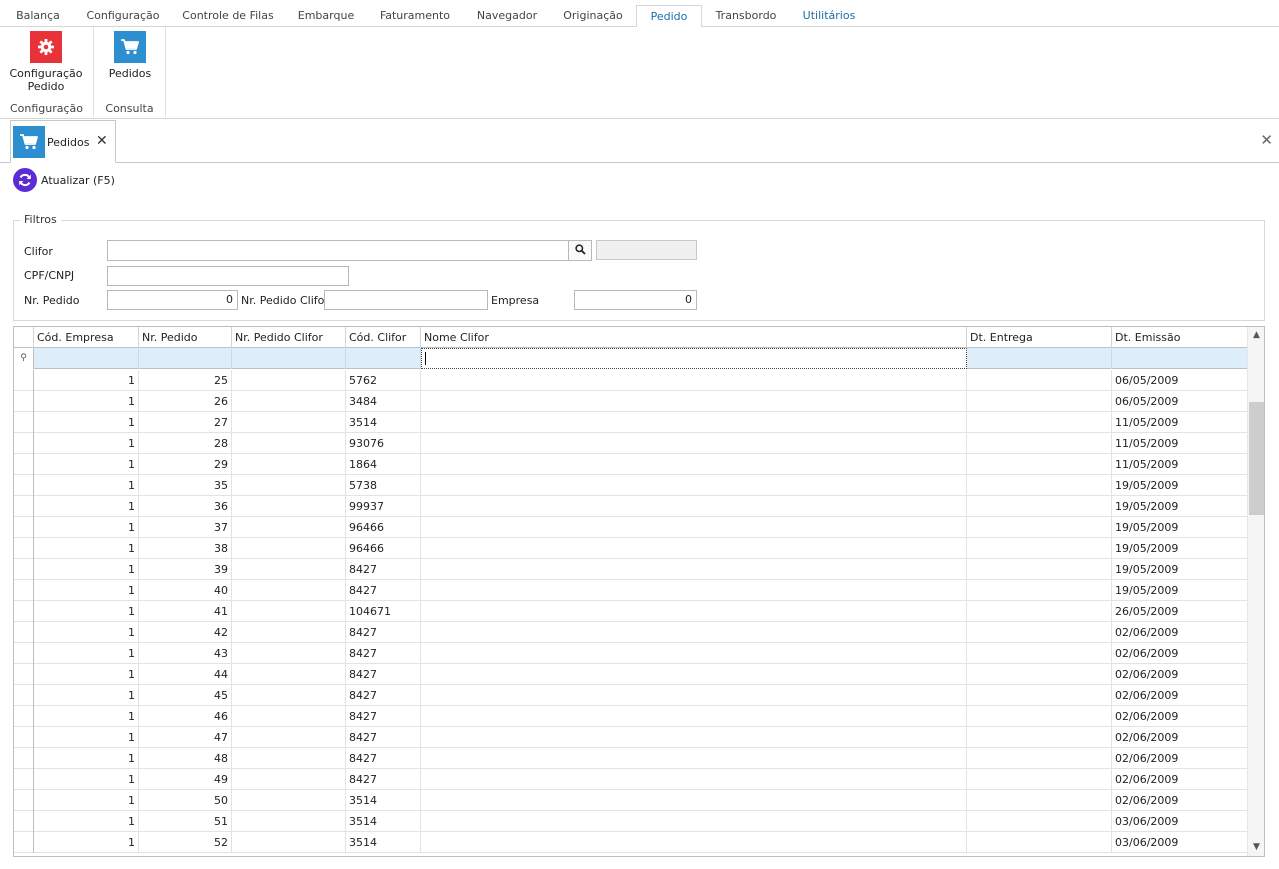 This screenshot has width=1279, height=869. I want to click on cell-nr-pedido: 28, so click(185, 443).